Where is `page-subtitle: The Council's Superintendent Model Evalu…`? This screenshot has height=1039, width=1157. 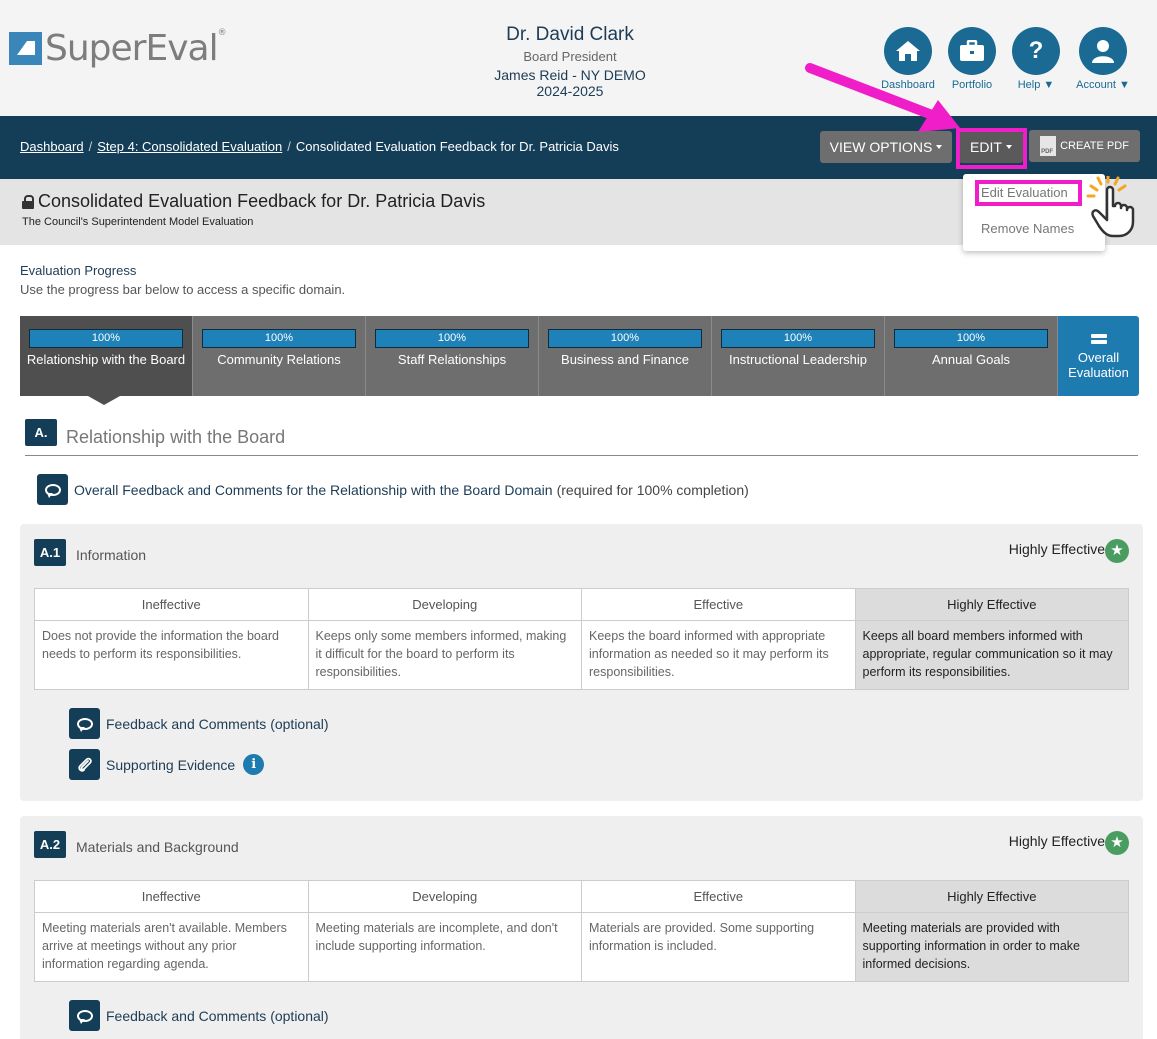
page-subtitle: The Council's Superintendent Model Evalu… is located at coordinates (138, 222).